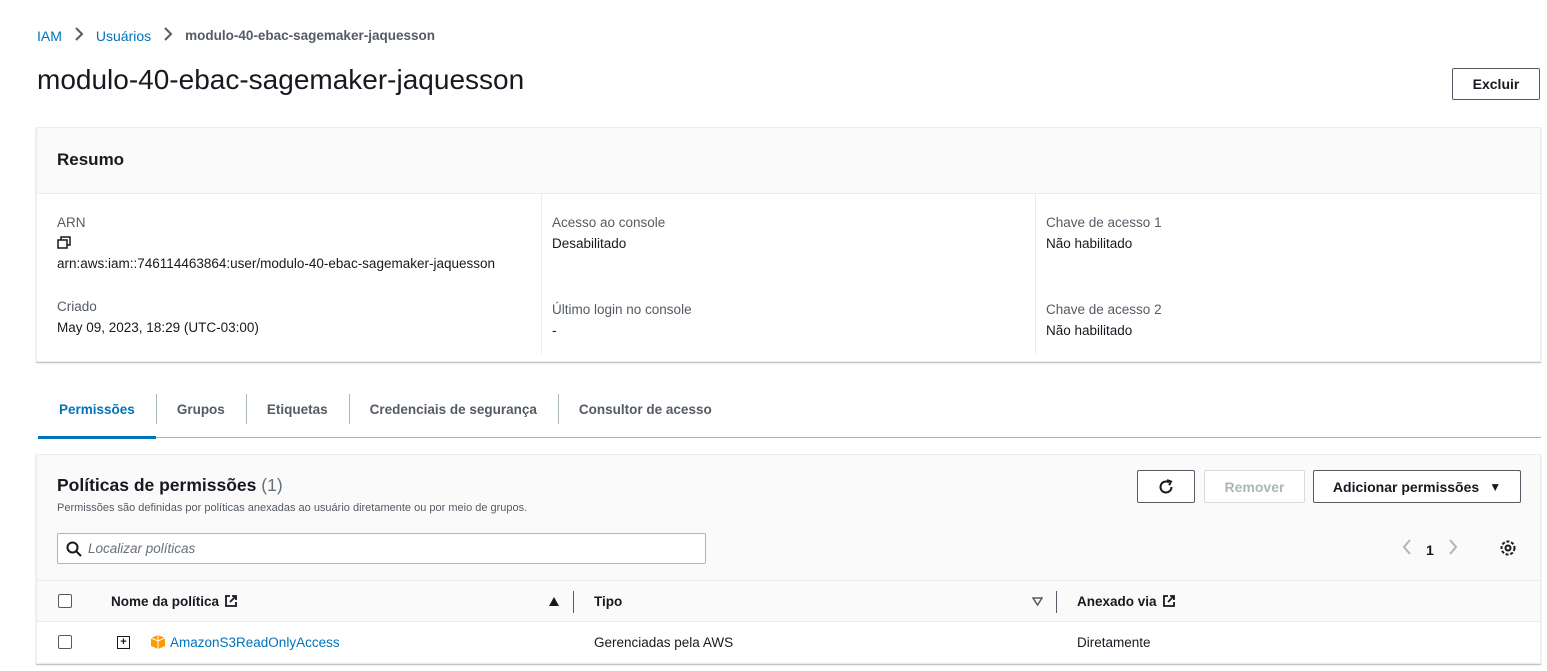 Image resolution: width=1547 pixels, height=671 pixels. What do you see at coordinates (65, 642) in the screenshot?
I see `row-checkbox` at bounding box center [65, 642].